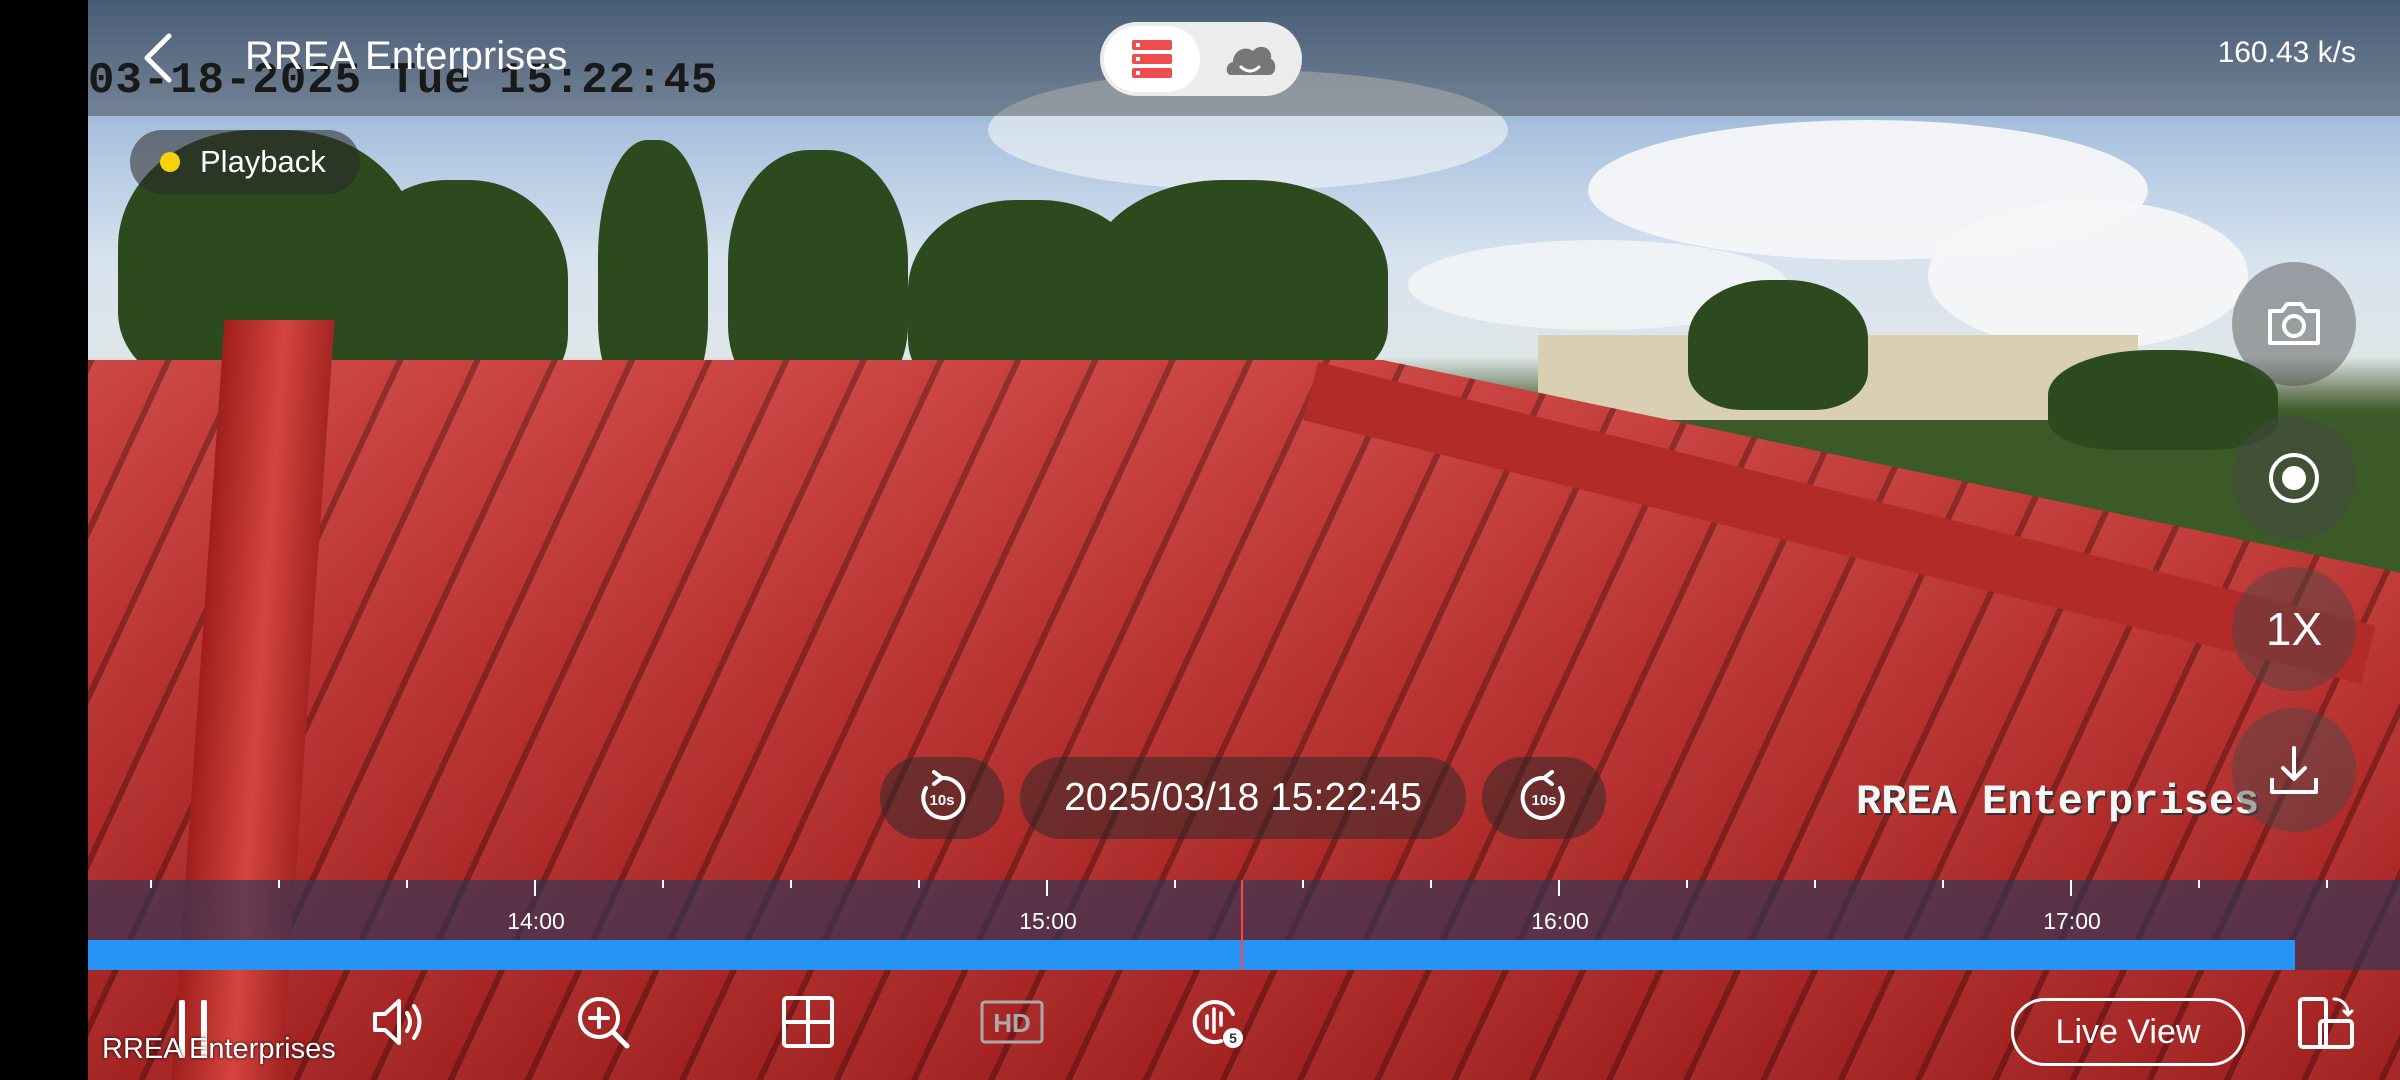  I want to click on grid-icon, so click(808, 1022).